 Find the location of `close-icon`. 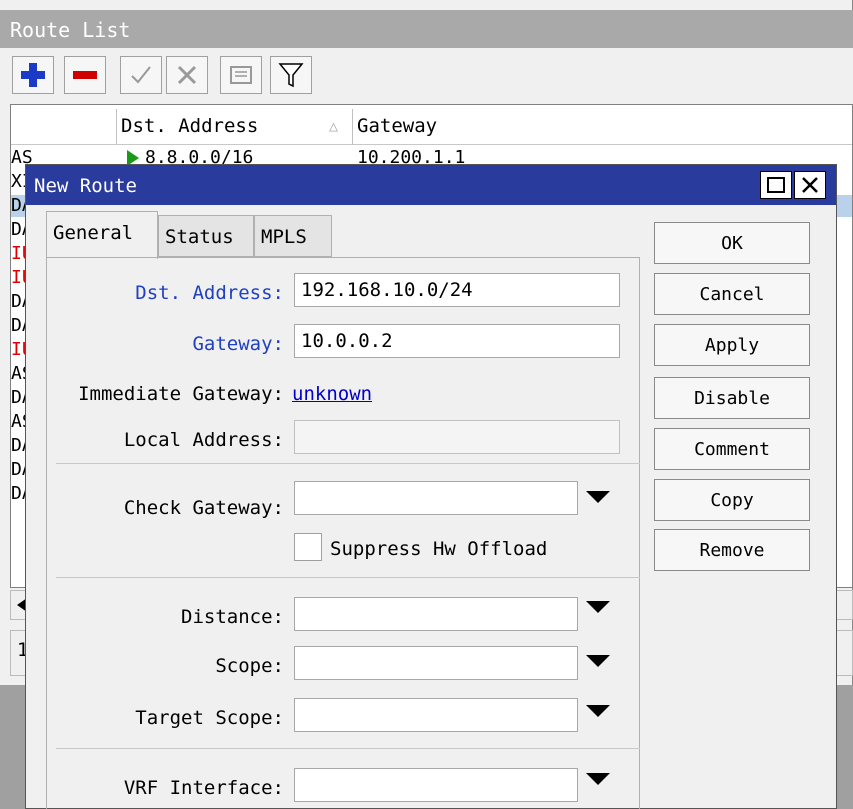

close-icon is located at coordinates (810, 185).